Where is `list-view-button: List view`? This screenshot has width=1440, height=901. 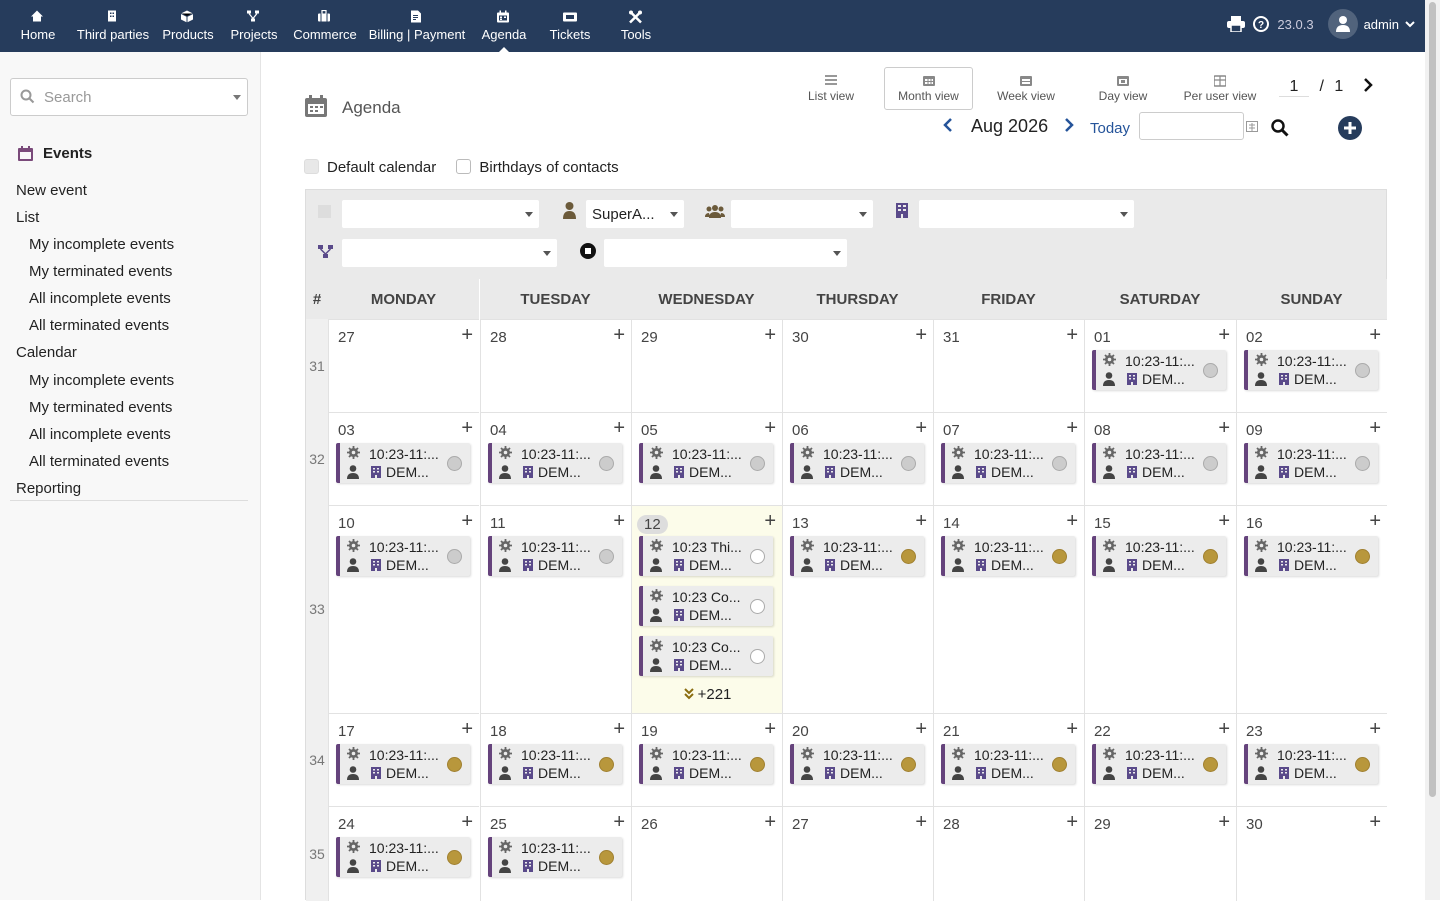 list-view-button: List view is located at coordinates (831, 88).